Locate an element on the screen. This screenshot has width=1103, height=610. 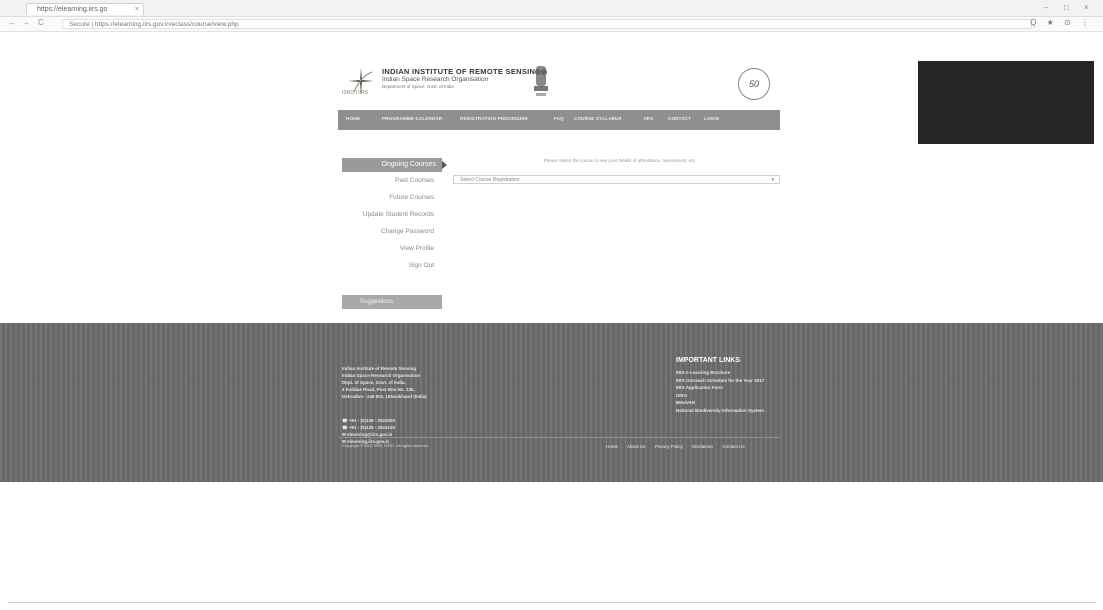
logo-subtext: ISRO | IIRS is located at coordinates (355, 93).